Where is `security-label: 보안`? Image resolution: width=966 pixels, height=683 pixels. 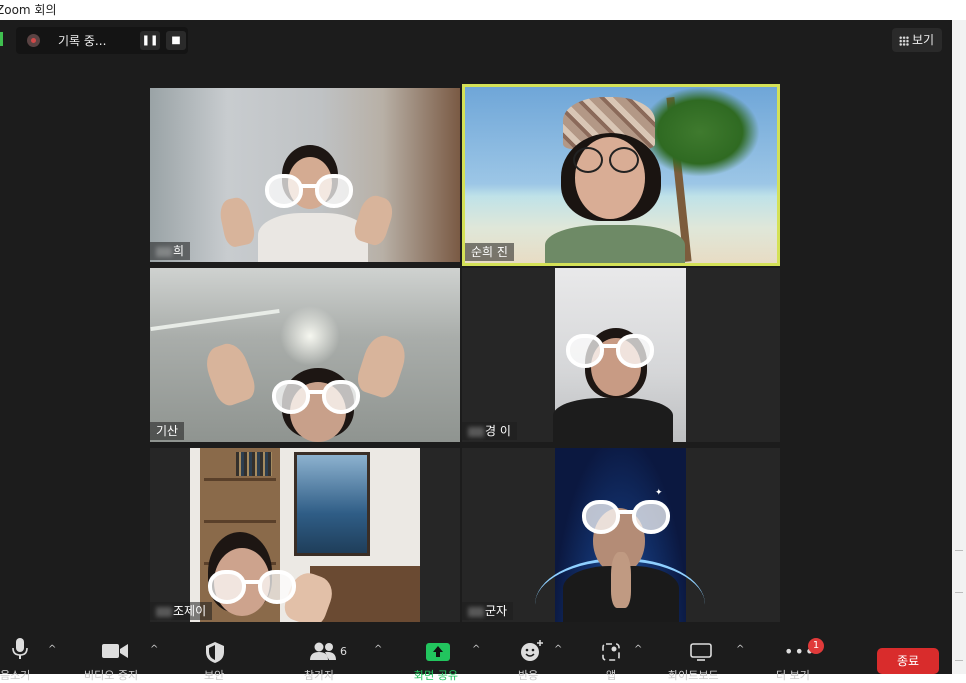
security-label: 보안 is located at coordinates (214, 675).